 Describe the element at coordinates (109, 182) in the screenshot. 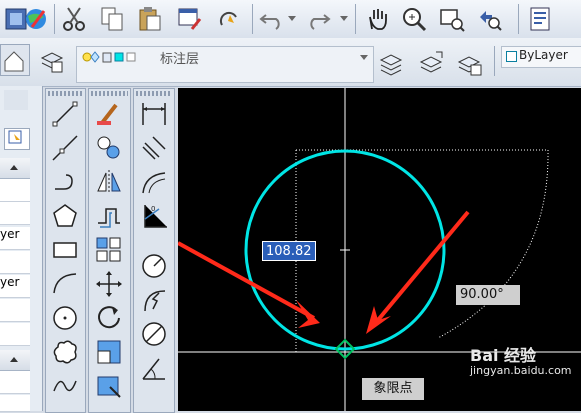

I see `mirror-icon` at that location.